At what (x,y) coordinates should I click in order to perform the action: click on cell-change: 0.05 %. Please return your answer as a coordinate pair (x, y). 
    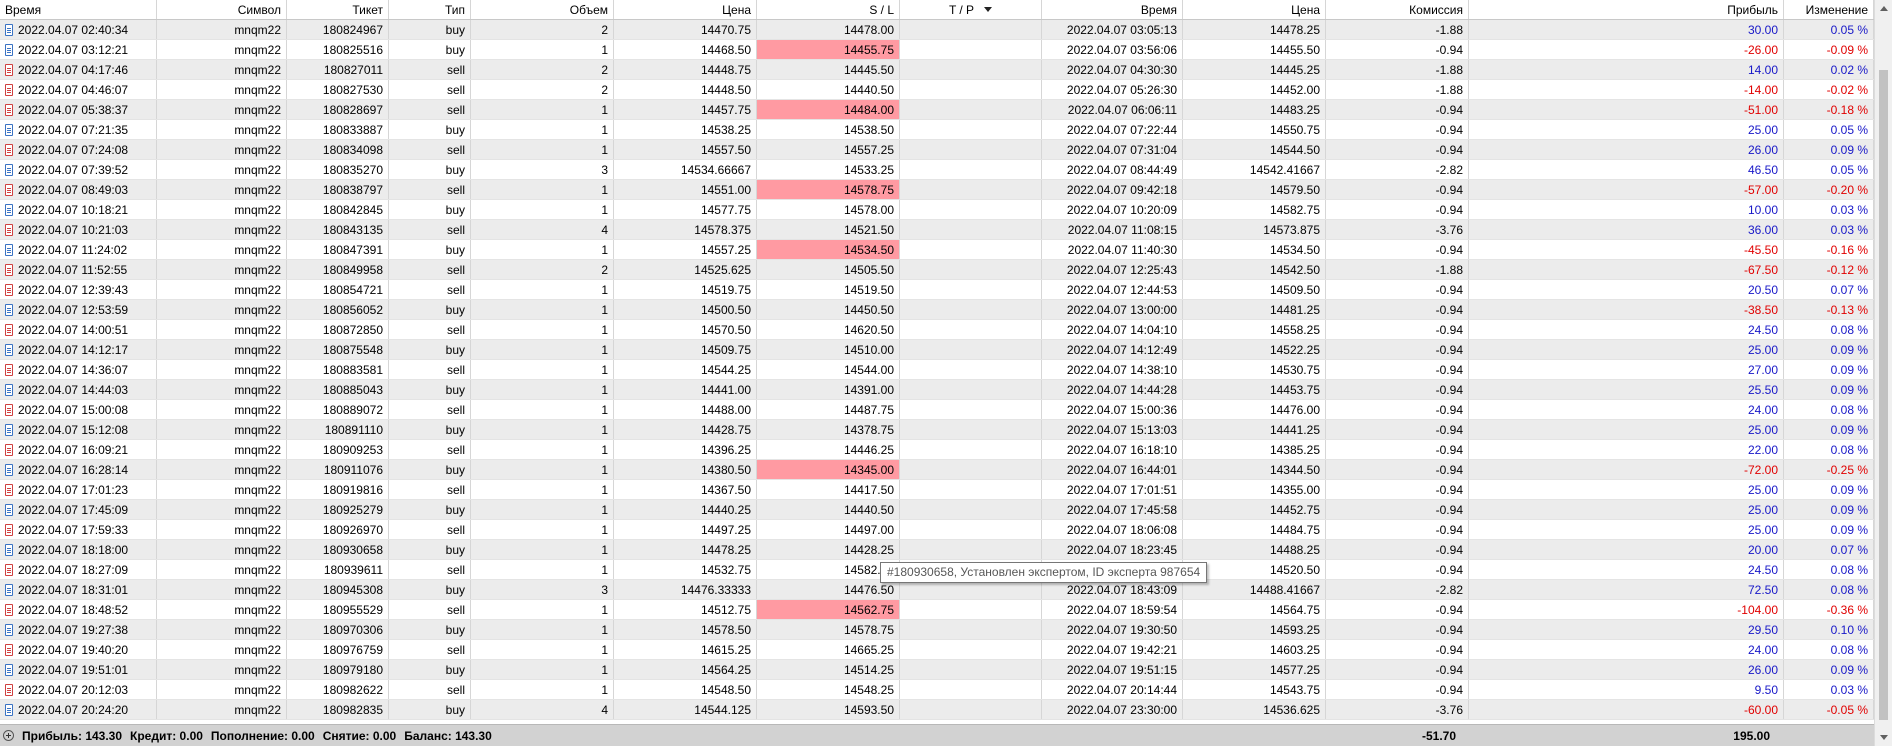
    Looking at the image, I should click on (1829, 169).